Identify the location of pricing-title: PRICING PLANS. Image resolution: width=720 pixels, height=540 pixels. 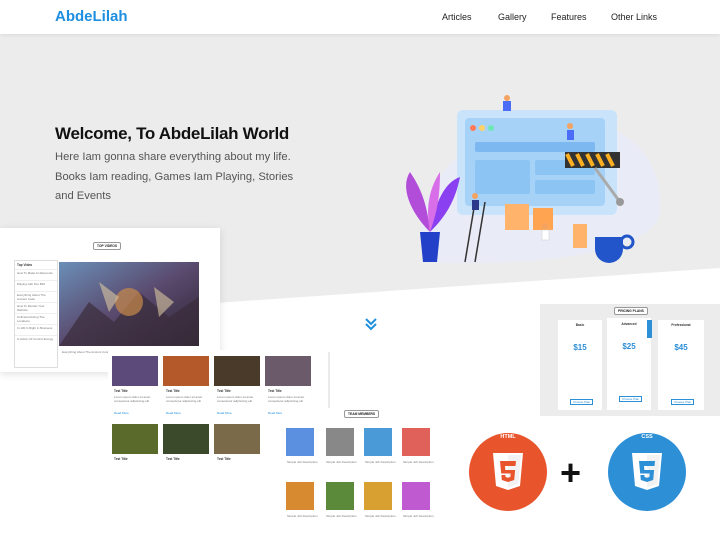
(631, 311).